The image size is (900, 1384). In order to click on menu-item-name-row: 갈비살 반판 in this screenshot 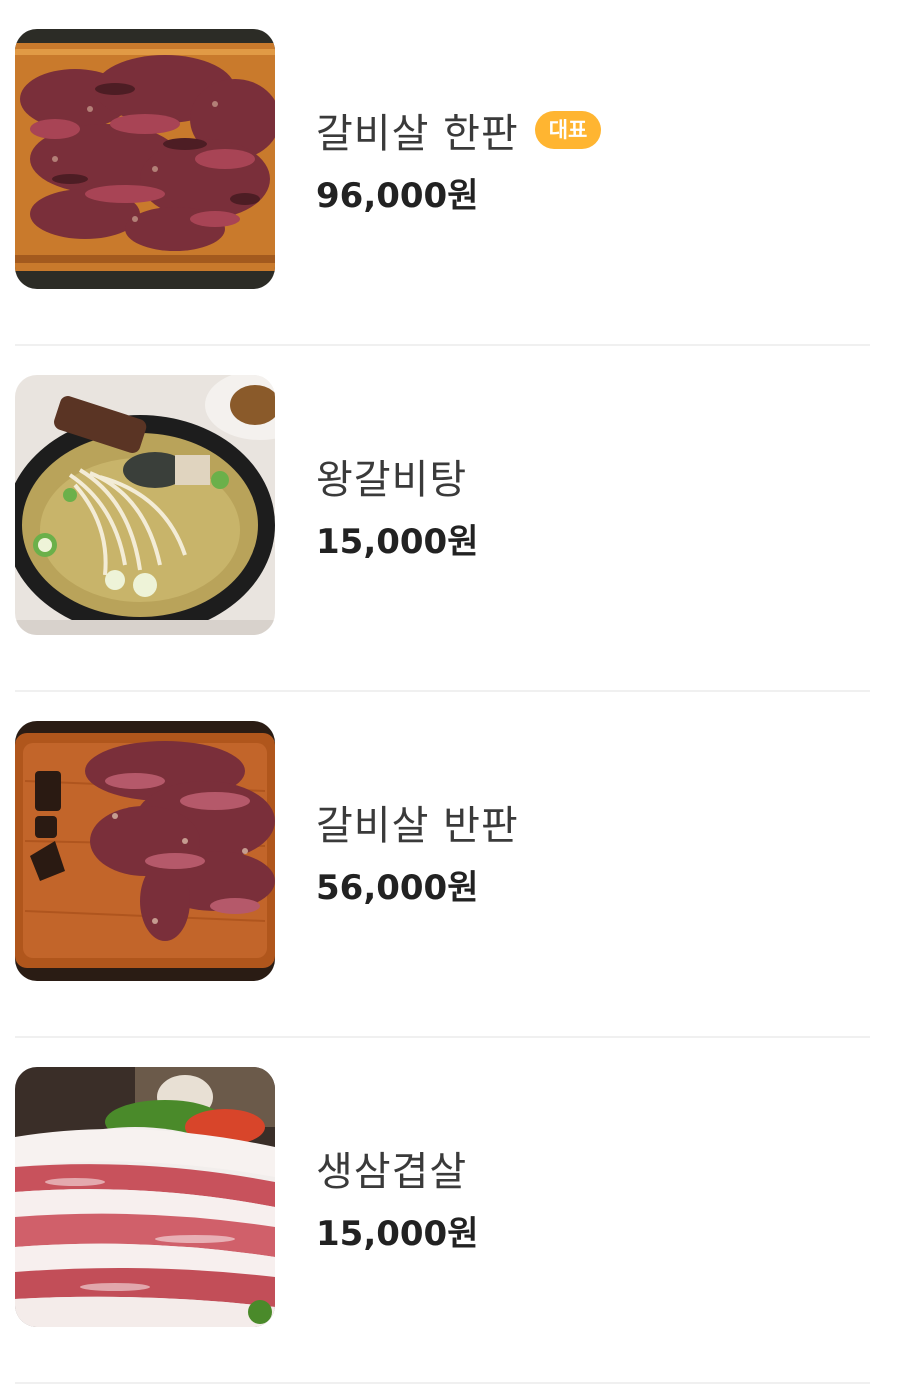, I will do `click(417, 822)`.